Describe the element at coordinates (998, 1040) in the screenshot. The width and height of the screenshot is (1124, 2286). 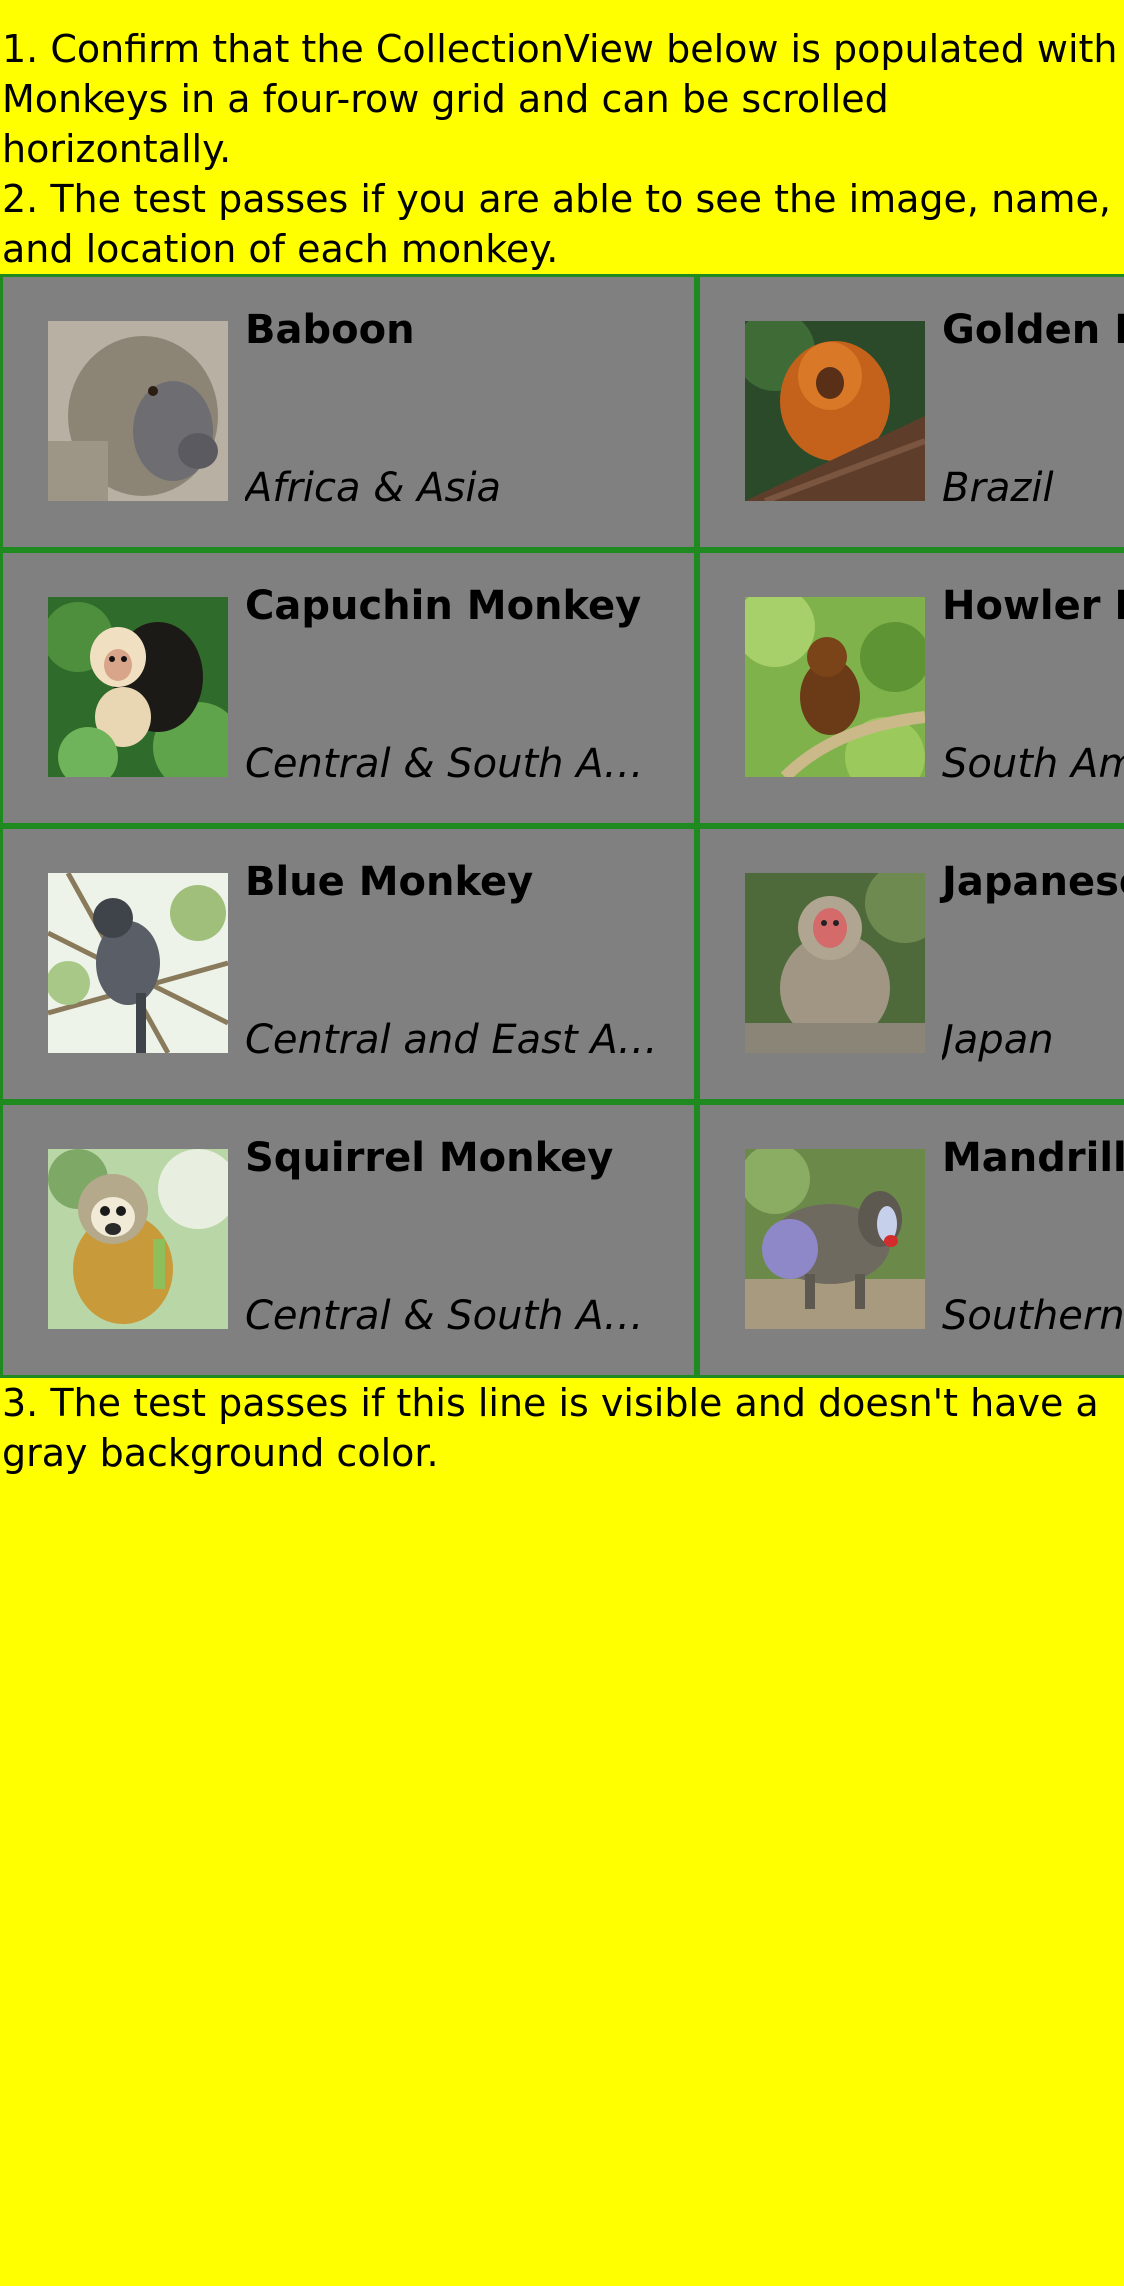
I see `monkey-location: Japan` at that location.